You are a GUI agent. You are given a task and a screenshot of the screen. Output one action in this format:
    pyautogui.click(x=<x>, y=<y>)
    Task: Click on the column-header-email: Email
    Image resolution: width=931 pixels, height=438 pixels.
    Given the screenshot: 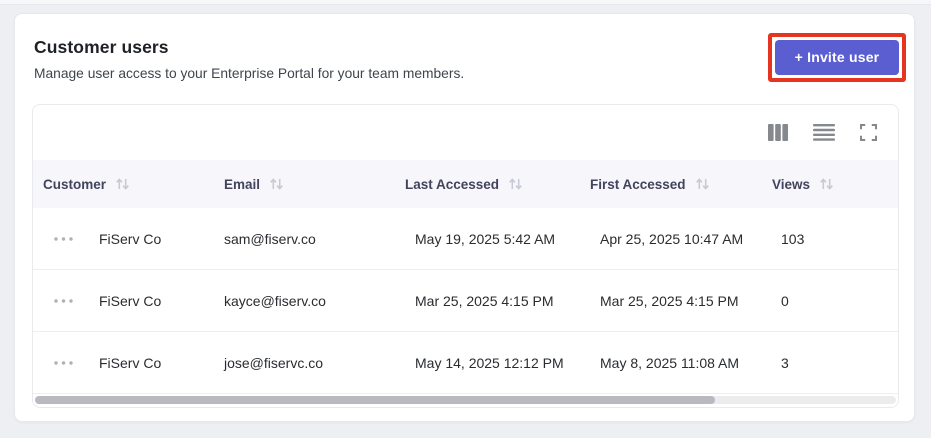 What is the action you would take?
    pyautogui.click(x=314, y=184)
    